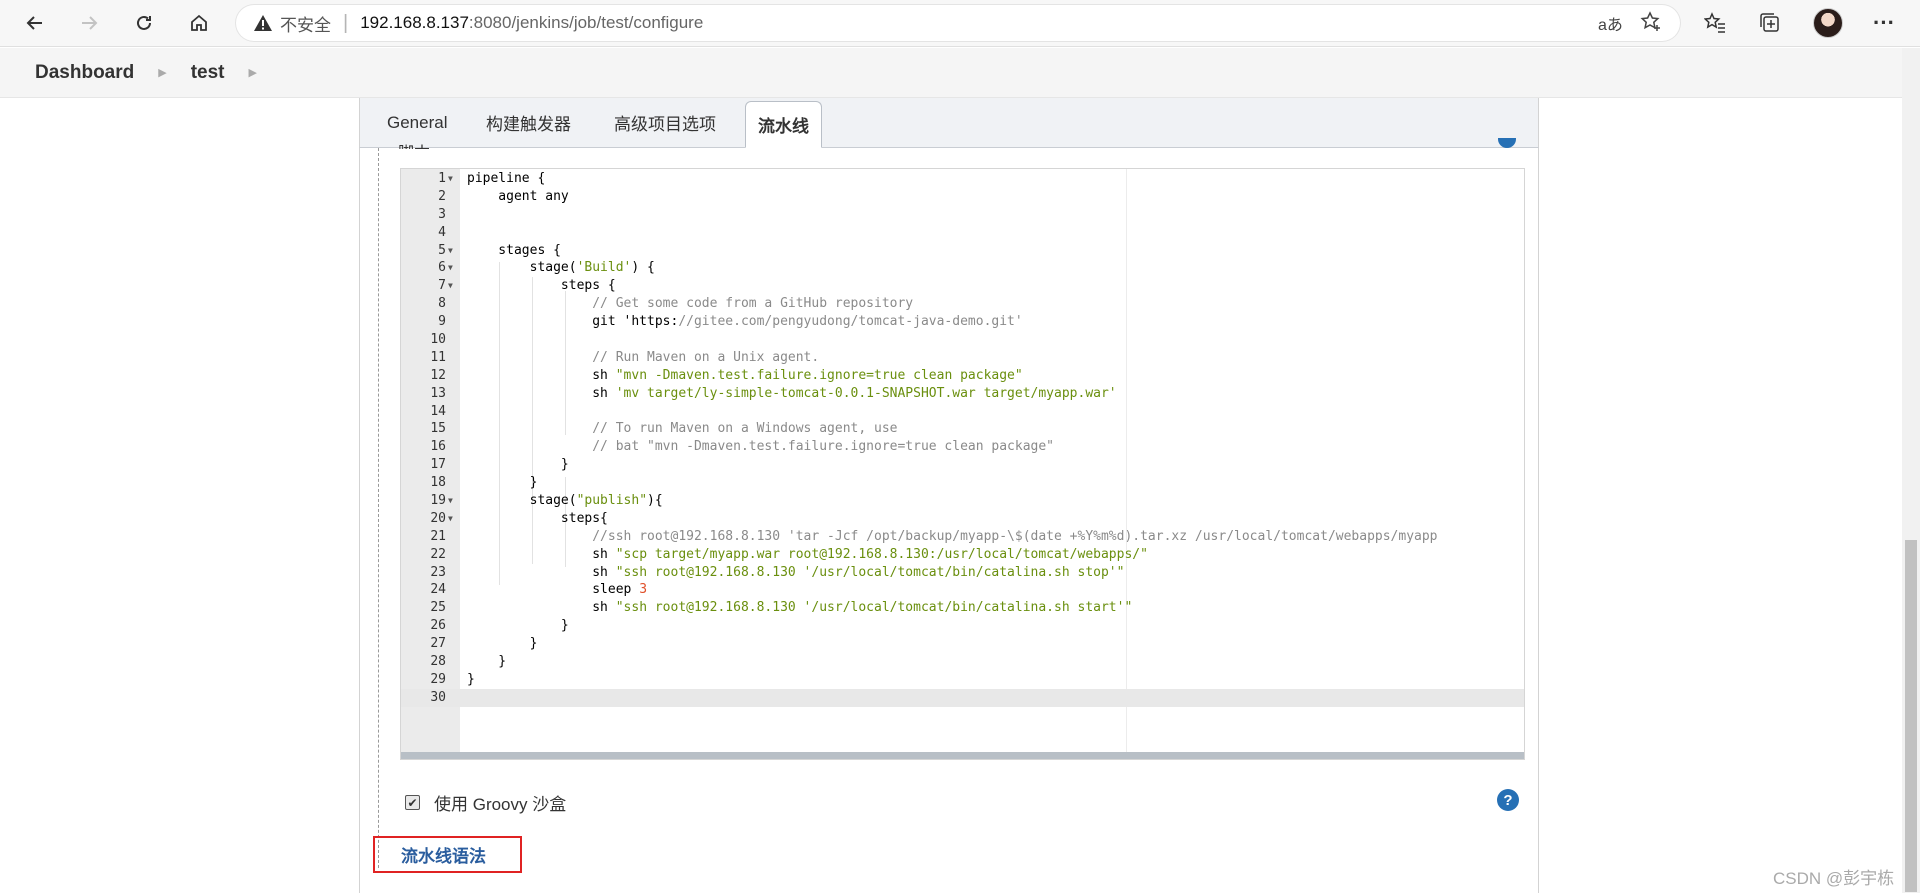  I want to click on line-number: 7, so click(442, 286).